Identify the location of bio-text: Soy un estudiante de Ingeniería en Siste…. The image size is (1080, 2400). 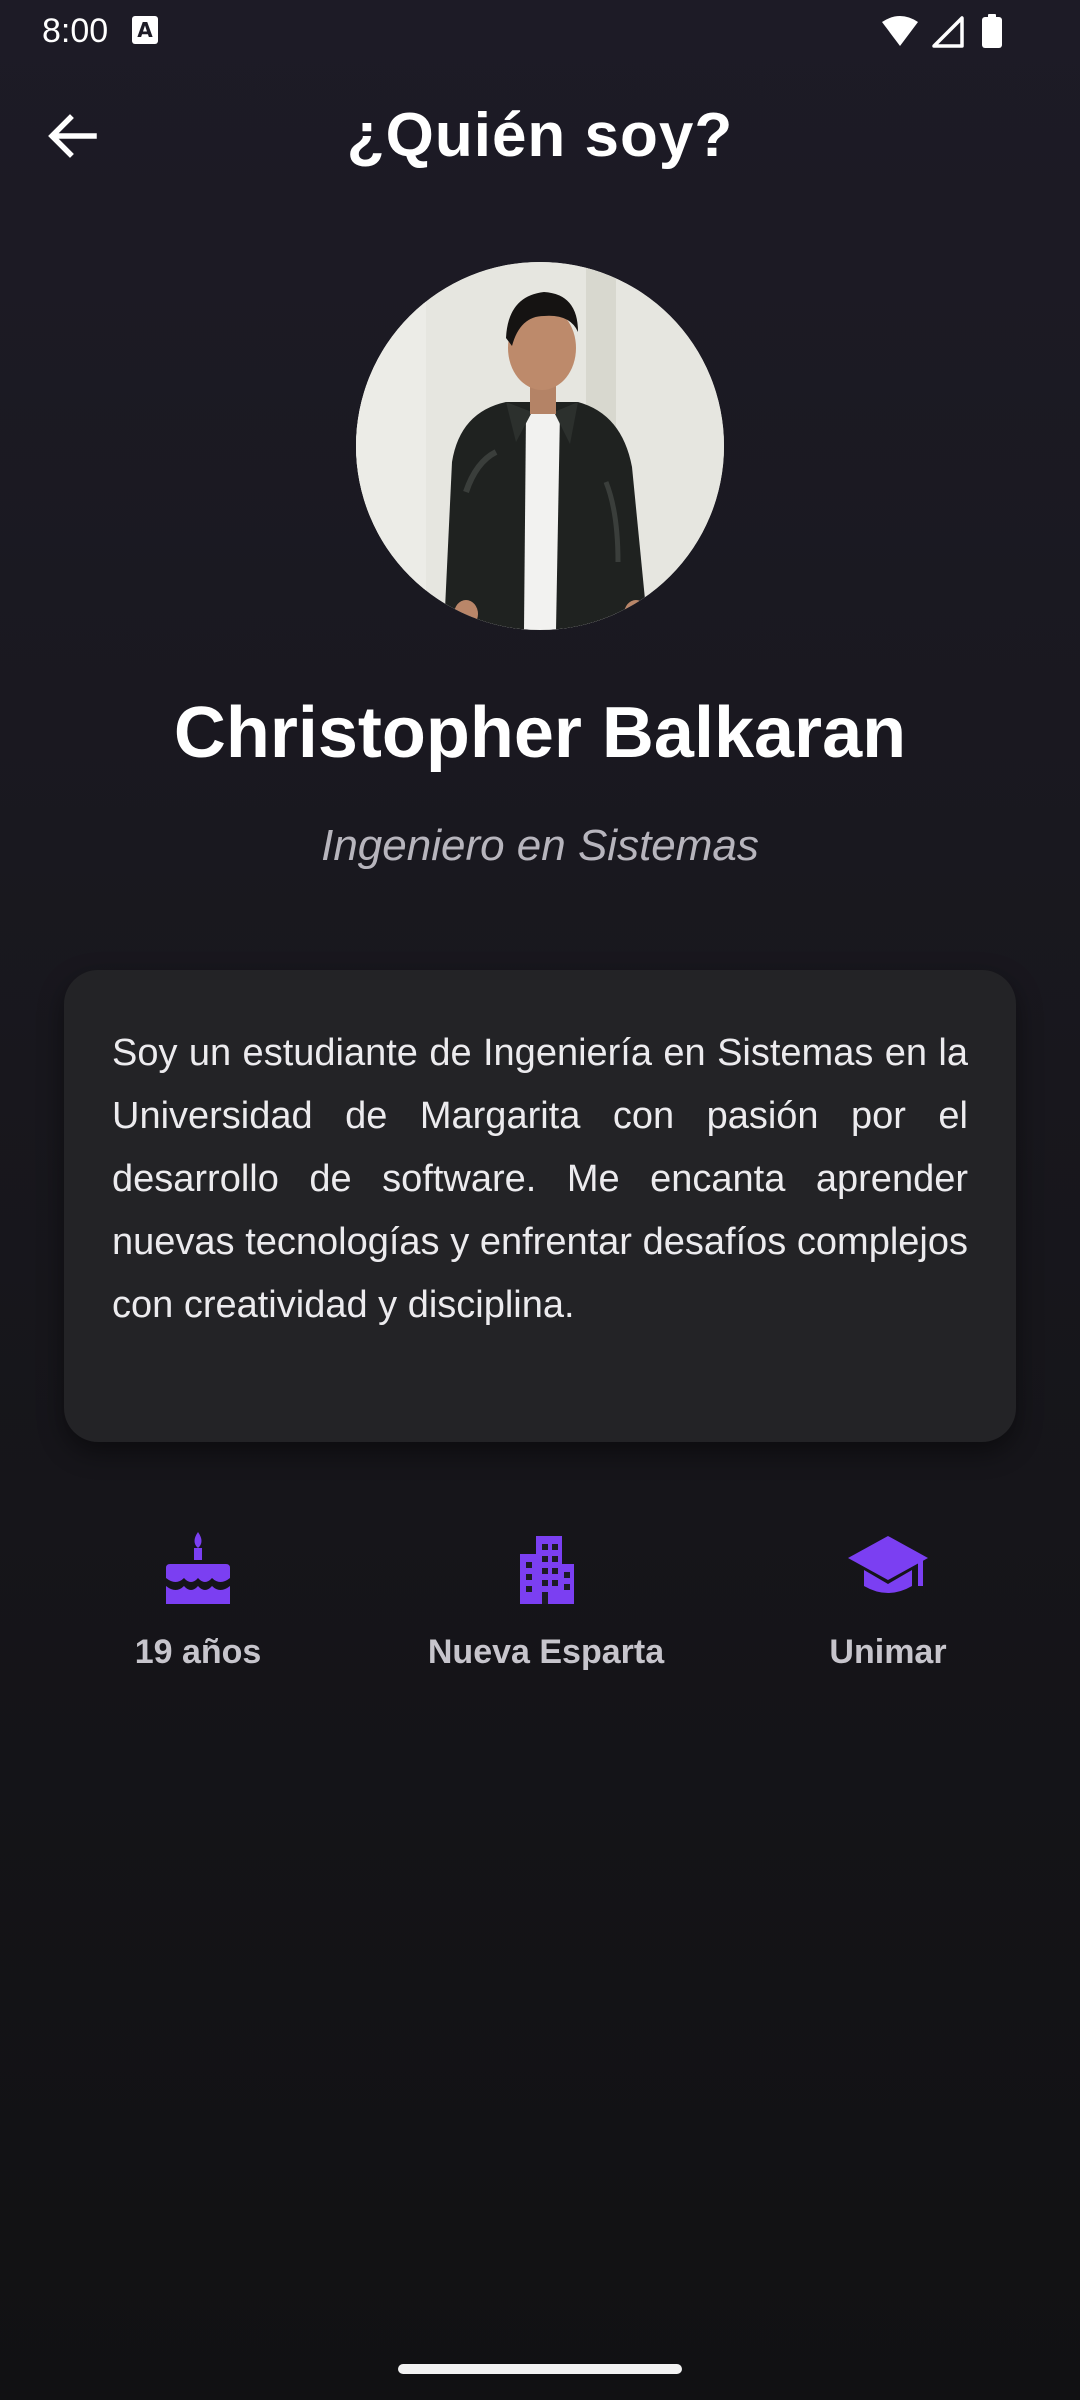
(540, 1179).